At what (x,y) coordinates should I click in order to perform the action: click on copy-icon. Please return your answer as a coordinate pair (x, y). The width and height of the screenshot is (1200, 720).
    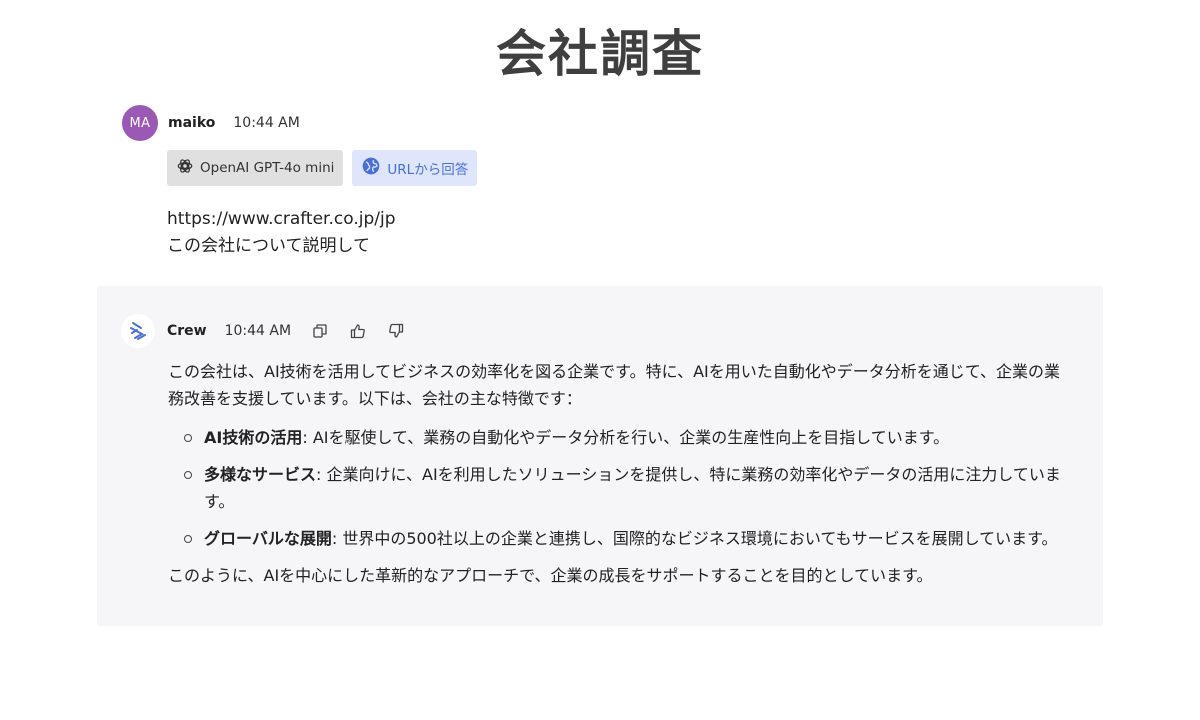
    Looking at the image, I should click on (320, 331).